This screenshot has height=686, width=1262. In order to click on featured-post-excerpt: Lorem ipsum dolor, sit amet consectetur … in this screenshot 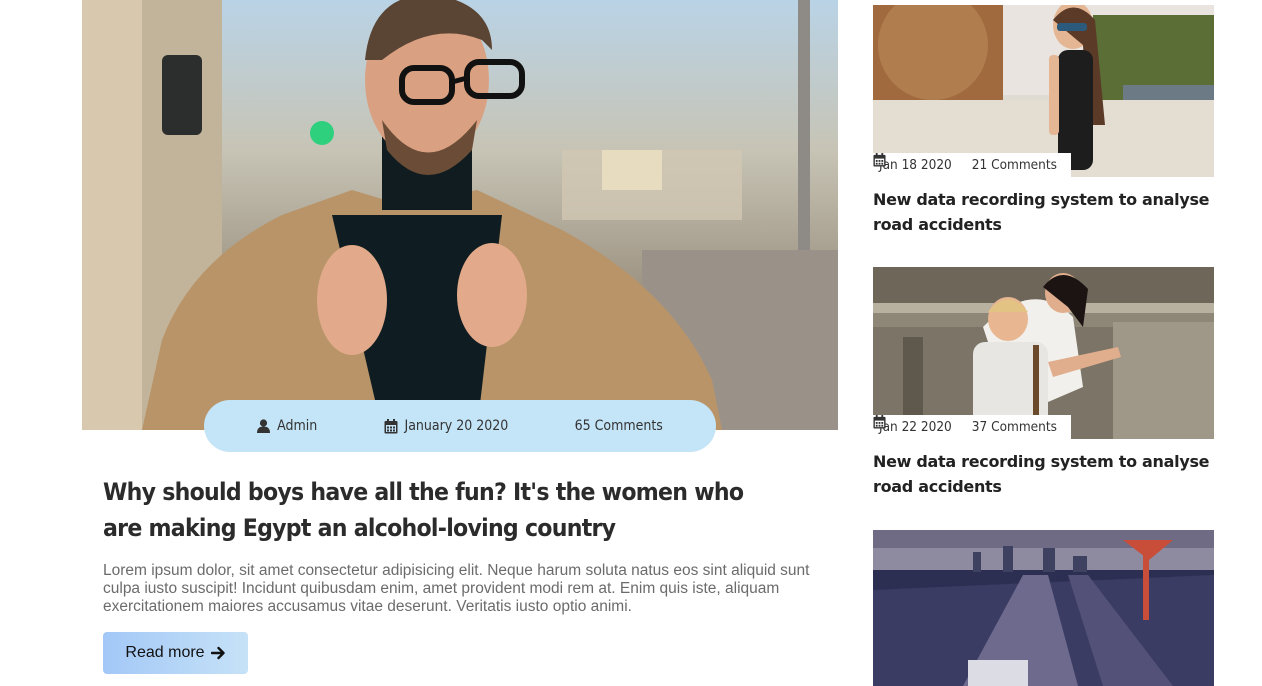, I will do `click(456, 588)`.